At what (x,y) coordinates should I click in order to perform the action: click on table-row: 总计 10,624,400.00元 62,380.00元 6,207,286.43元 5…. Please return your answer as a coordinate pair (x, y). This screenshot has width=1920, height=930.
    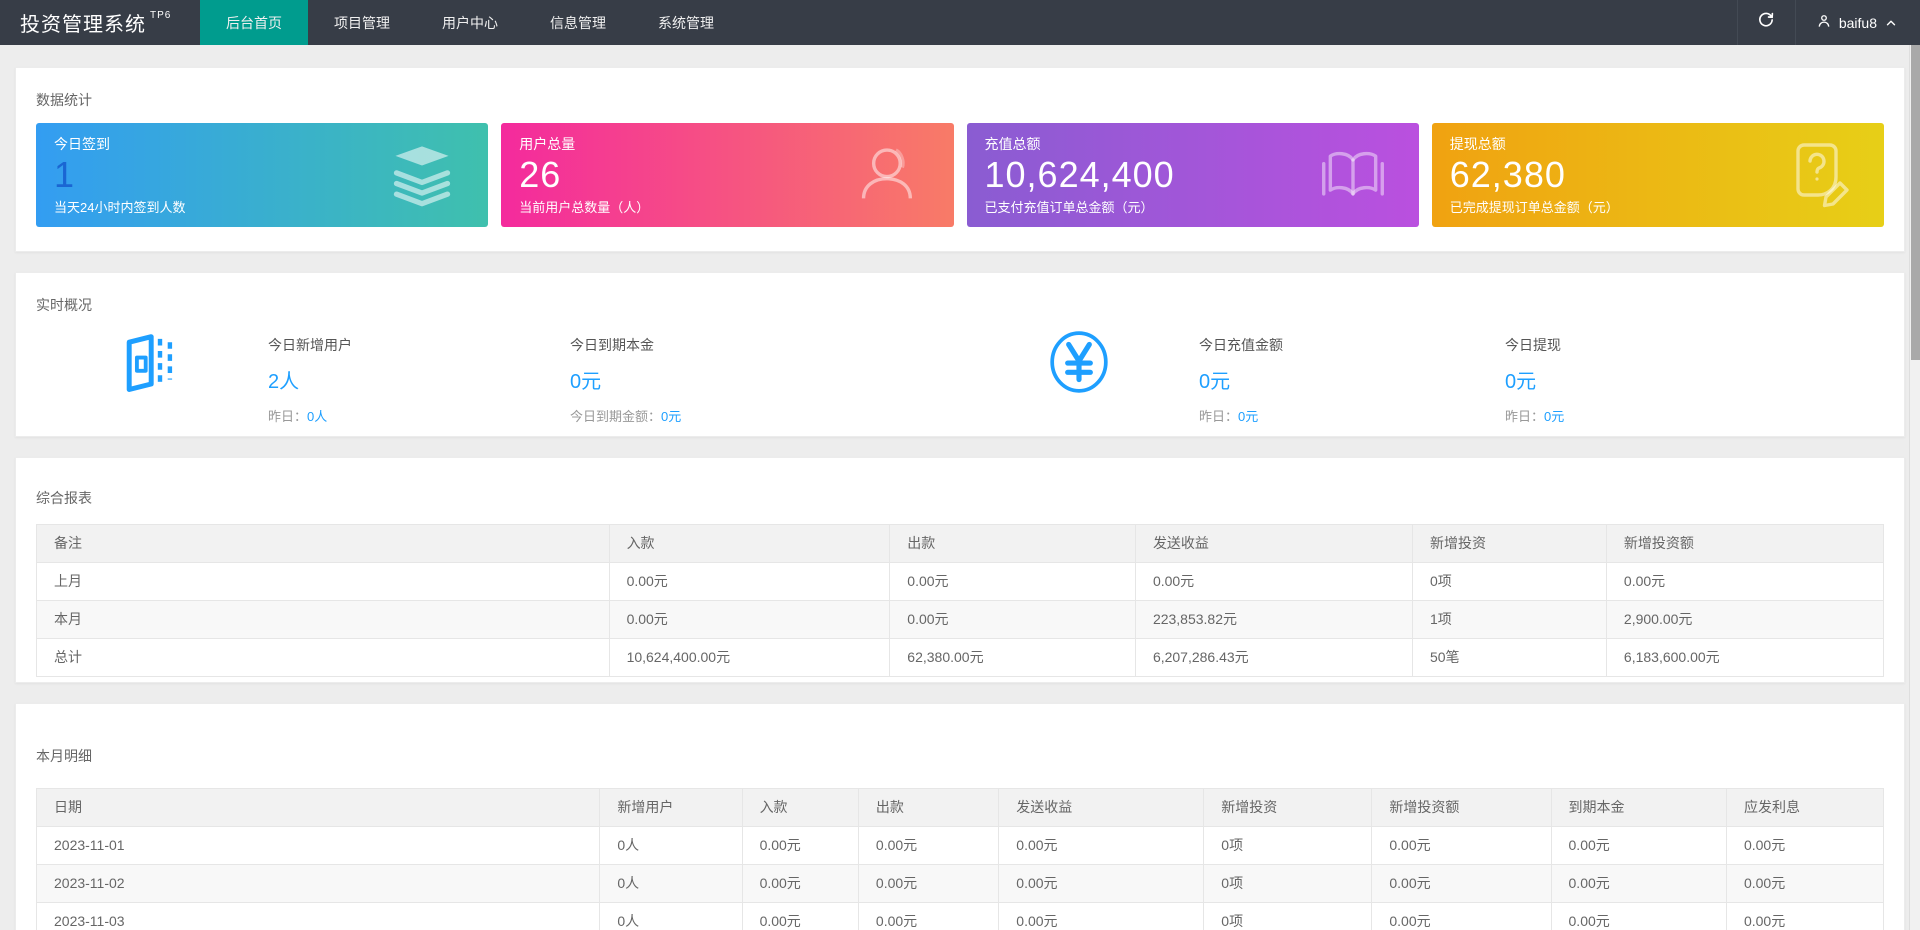
    Looking at the image, I should click on (960, 657).